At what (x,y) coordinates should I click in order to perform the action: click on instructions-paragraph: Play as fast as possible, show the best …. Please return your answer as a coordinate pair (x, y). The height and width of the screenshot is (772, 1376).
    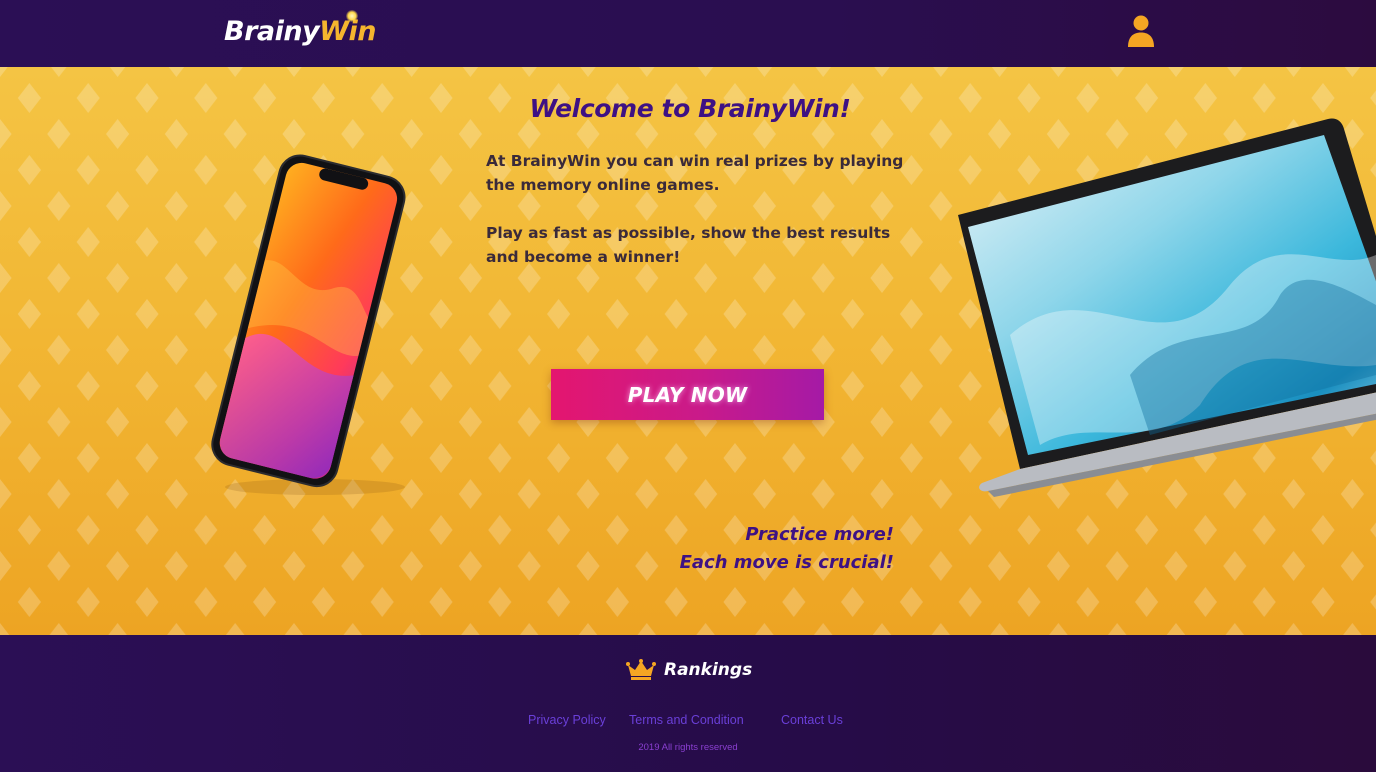
    Looking at the image, I should click on (688, 245).